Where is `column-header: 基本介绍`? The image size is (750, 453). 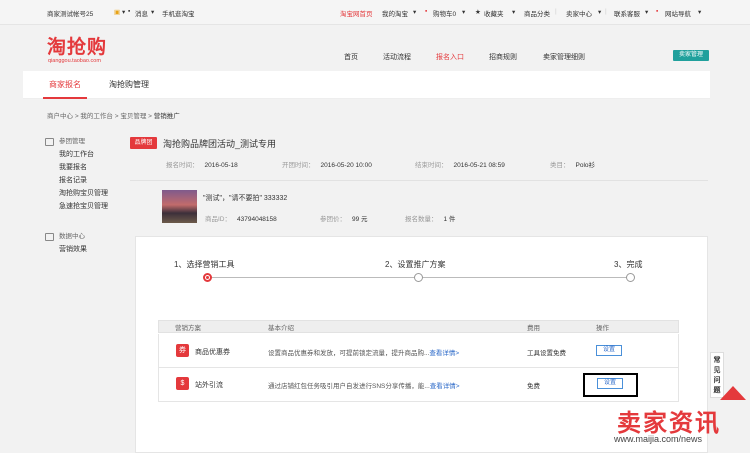
column-header: 基本介绍 is located at coordinates (281, 328).